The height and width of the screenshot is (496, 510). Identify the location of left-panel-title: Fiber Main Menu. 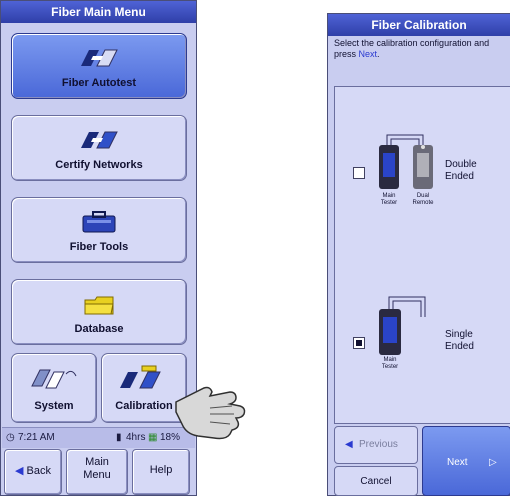
(98, 12).